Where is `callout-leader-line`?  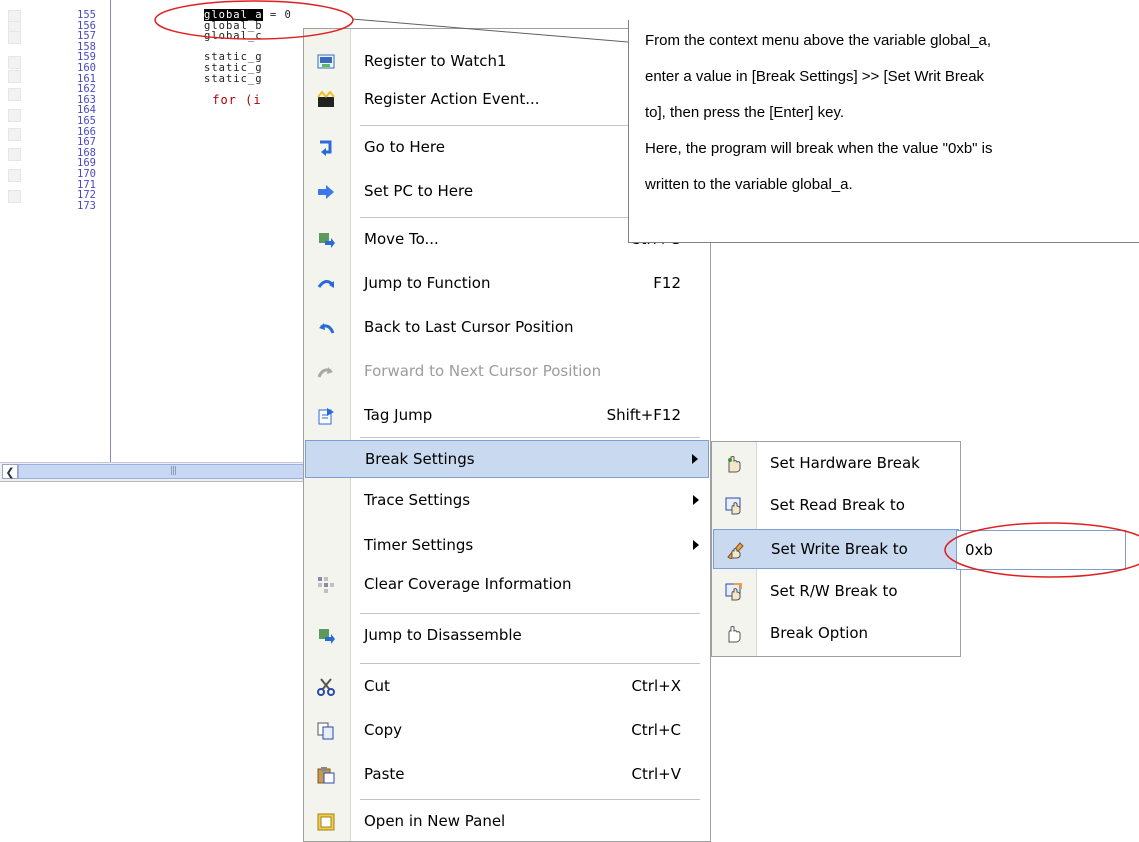
callout-leader-line is located at coordinates (490, 30).